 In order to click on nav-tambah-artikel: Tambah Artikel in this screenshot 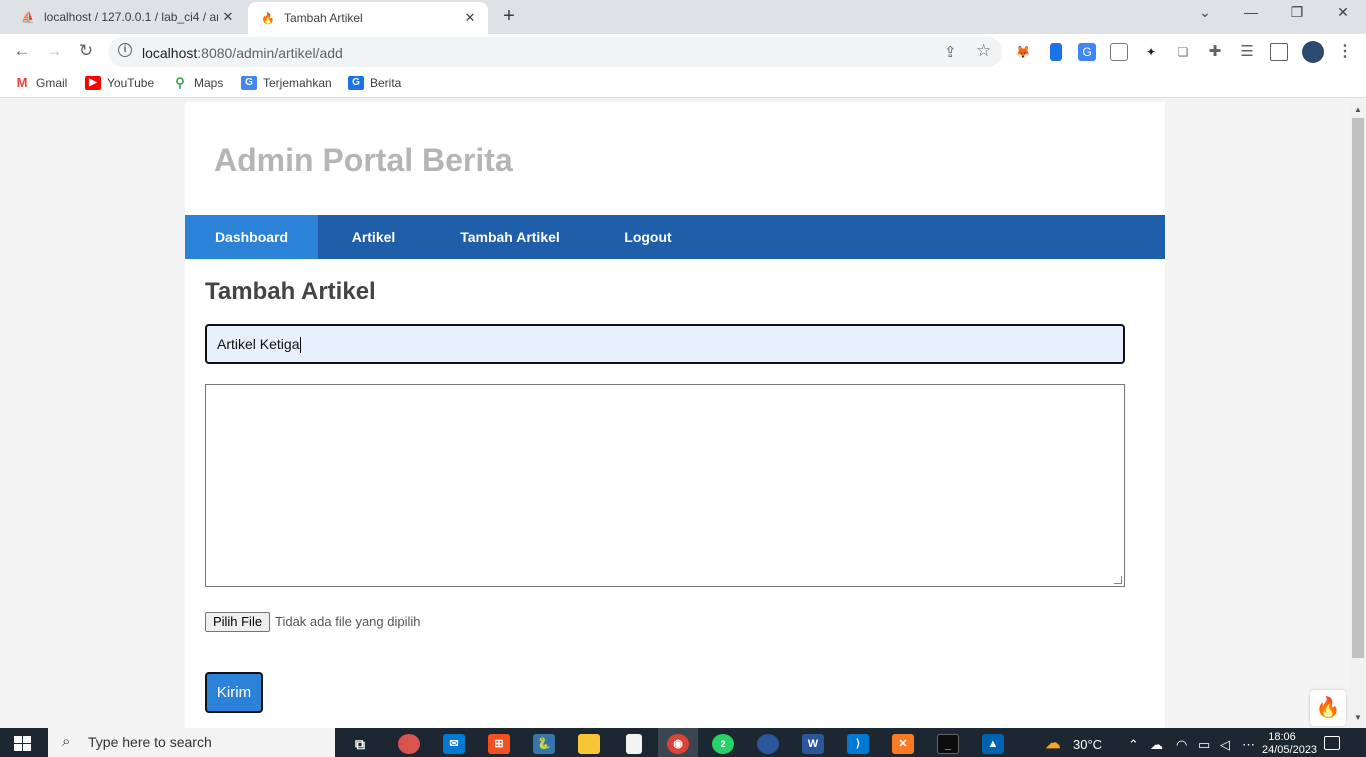, I will do `click(510, 237)`.